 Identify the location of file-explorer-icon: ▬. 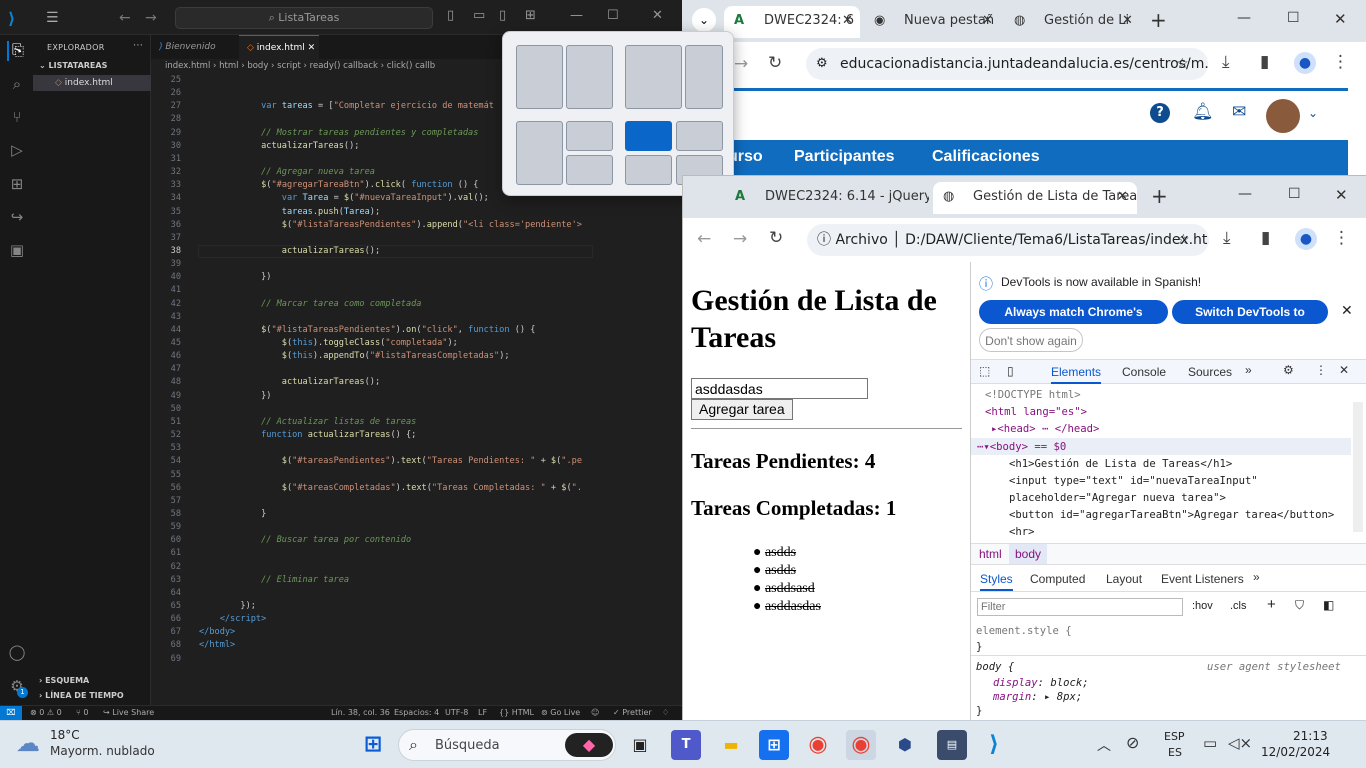
(731, 745).